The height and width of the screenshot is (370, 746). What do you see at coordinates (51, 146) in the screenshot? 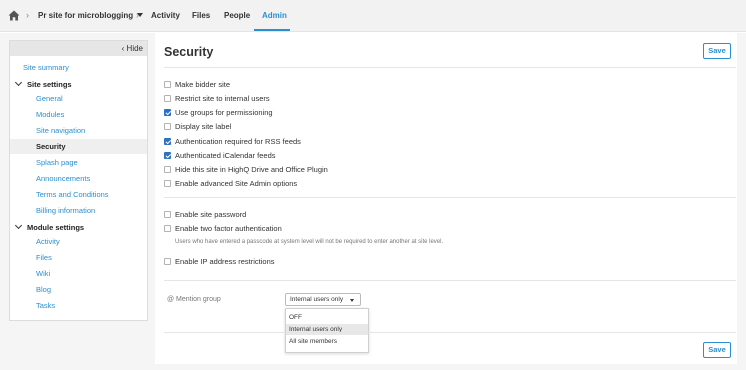
I see `sidebar-item-security: Security` at bounding box center [51, 146].